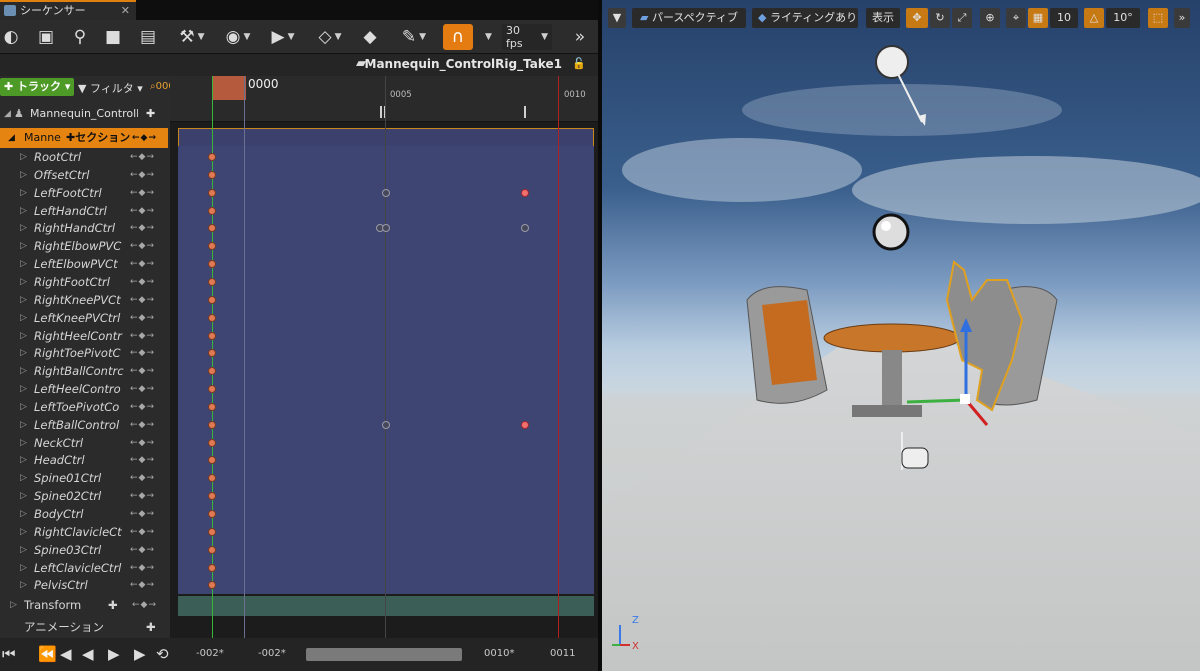  Describe the element at coordinates (84, 585) in the screenshot. I see `control-track-row: ▷ PelvisCtrl ←◆→` at that location.